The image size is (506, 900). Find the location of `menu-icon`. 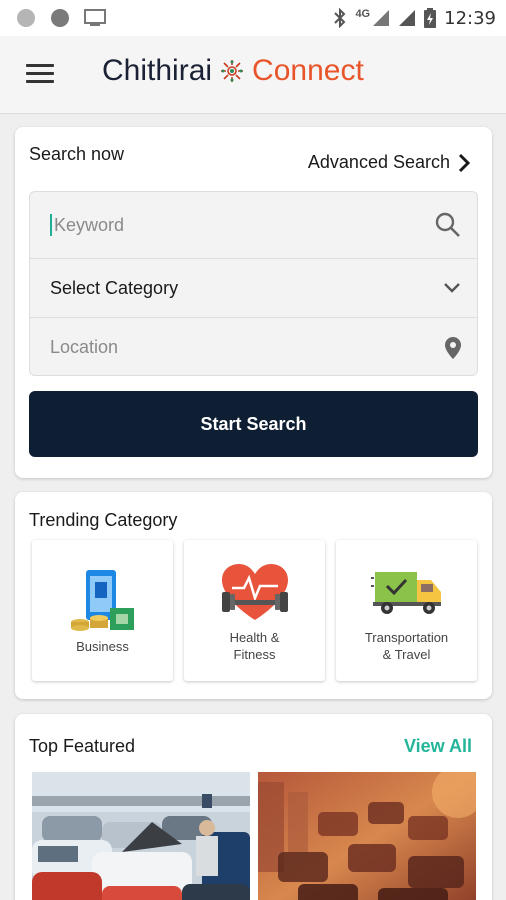

menu-icon is located at coordinates (40, 74).